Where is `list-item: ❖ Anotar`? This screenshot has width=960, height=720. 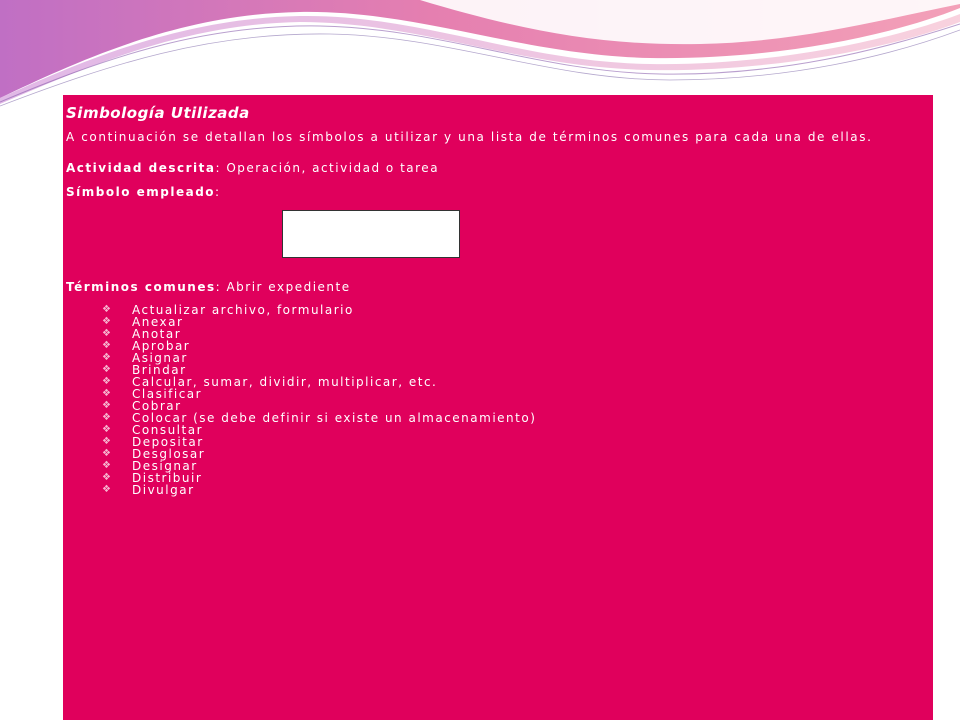 list-item: ❖ Anotar is located at coordinates (516, 334).